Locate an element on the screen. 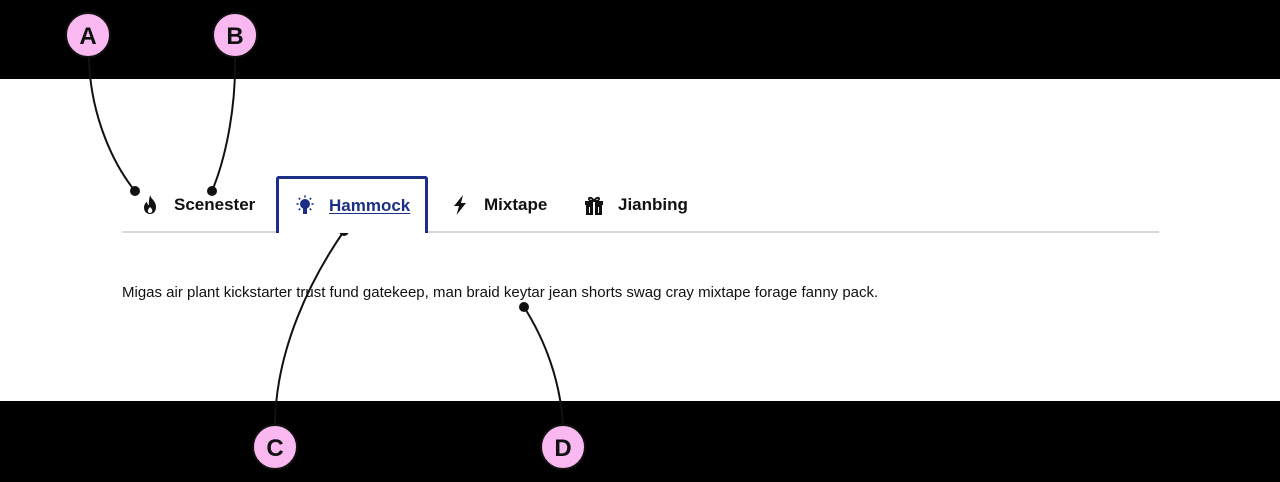 The image size is (1280, 482). callout-b-label: B is located at coordinates (234, 36).